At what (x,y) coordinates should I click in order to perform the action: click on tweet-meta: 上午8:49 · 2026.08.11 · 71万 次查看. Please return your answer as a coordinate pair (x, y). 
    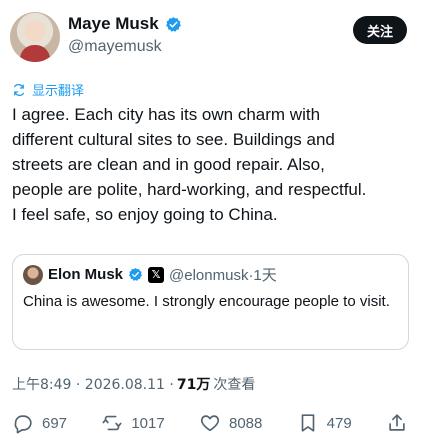
    Looking at the image, I should click on (133, 384).